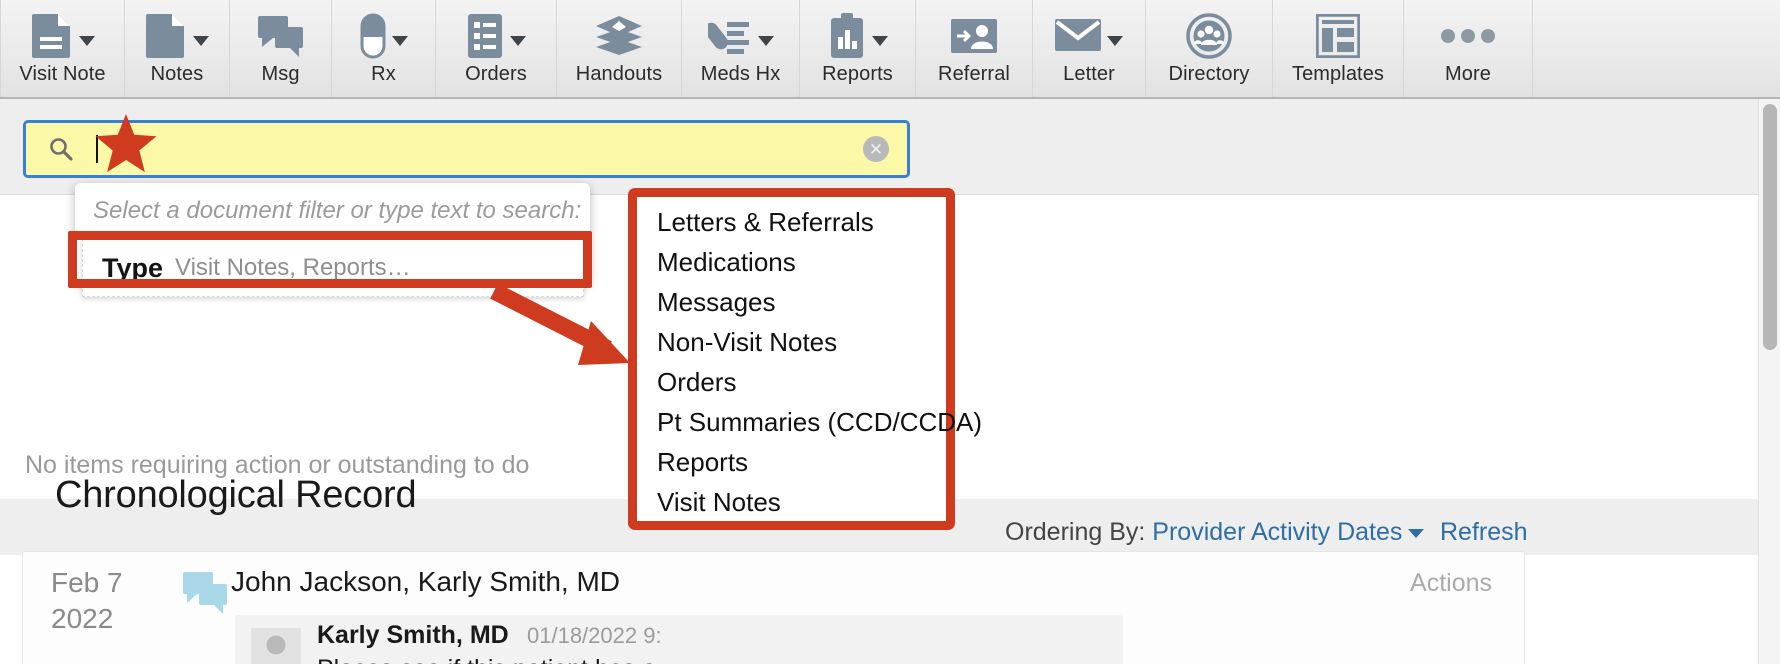 This screenshot has width=1780, height=664. I want to click on message-timestamp: 01/18/2022 9:, so click(594, 635).